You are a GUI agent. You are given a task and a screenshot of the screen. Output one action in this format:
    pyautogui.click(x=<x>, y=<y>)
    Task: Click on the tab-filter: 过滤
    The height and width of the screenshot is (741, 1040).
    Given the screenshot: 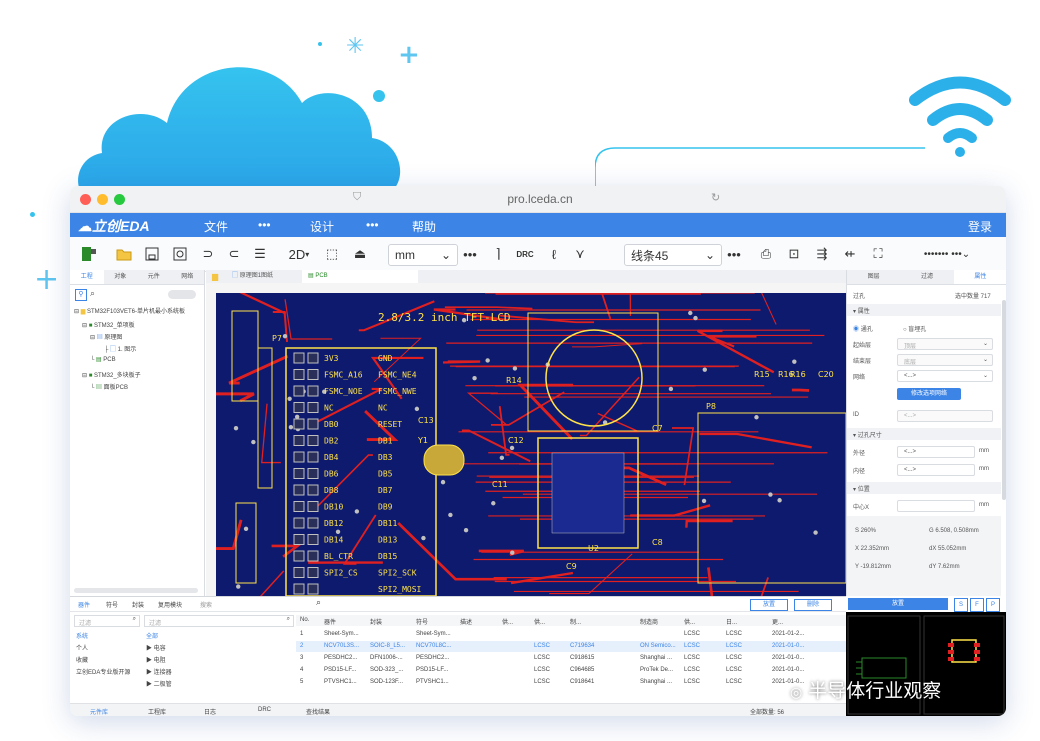 What is the action you would take?
    pyautogui.click(x=926, y=277)
    